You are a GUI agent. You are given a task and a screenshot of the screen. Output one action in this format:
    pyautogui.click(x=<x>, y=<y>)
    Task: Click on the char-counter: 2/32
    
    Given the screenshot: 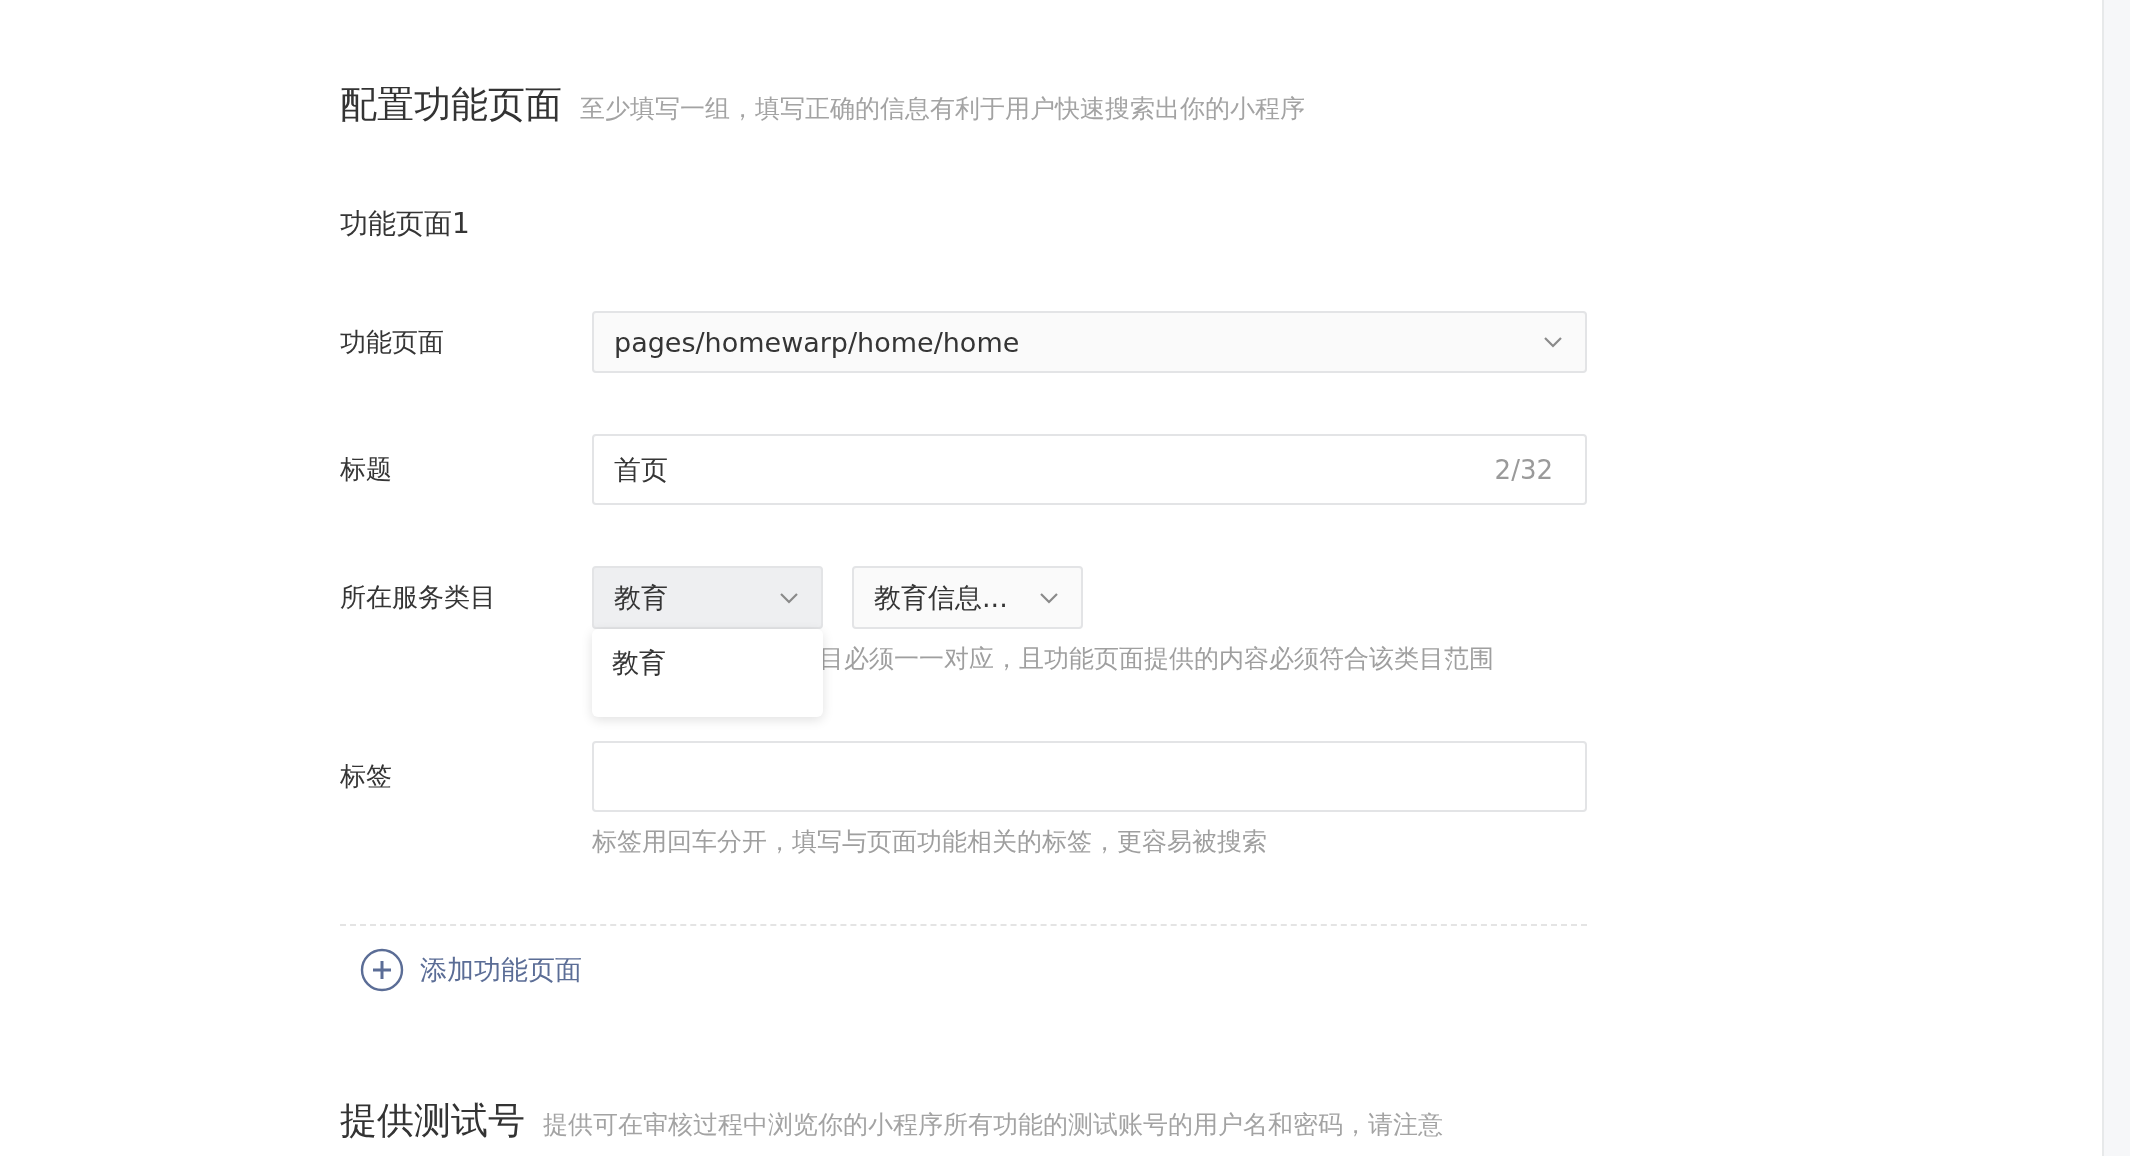 What is the action you would take?
    pyautogui.click(x=1523, y=469)
    